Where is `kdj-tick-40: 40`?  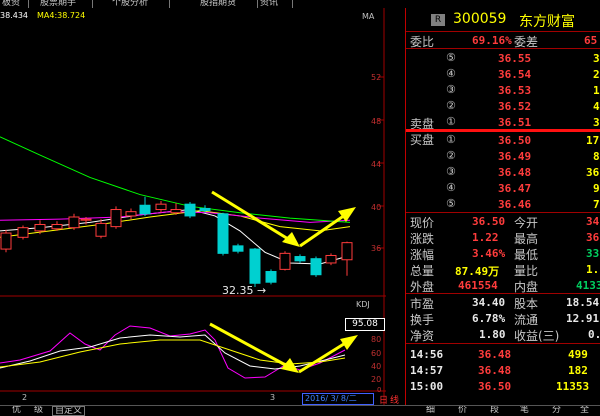
kdj-tick-40: 40 is located at coordinates (376, 366).